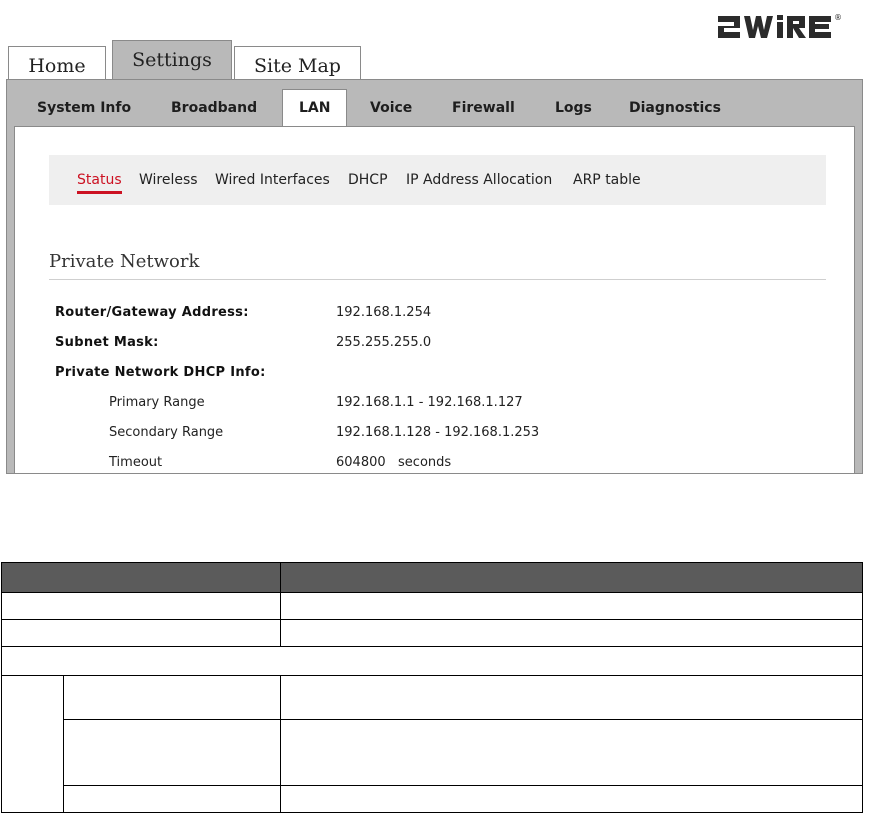 Image resolution: width=869 pixels, height=818 pixels. I want to click on 2wire-logo: ®, so click(780, 25).